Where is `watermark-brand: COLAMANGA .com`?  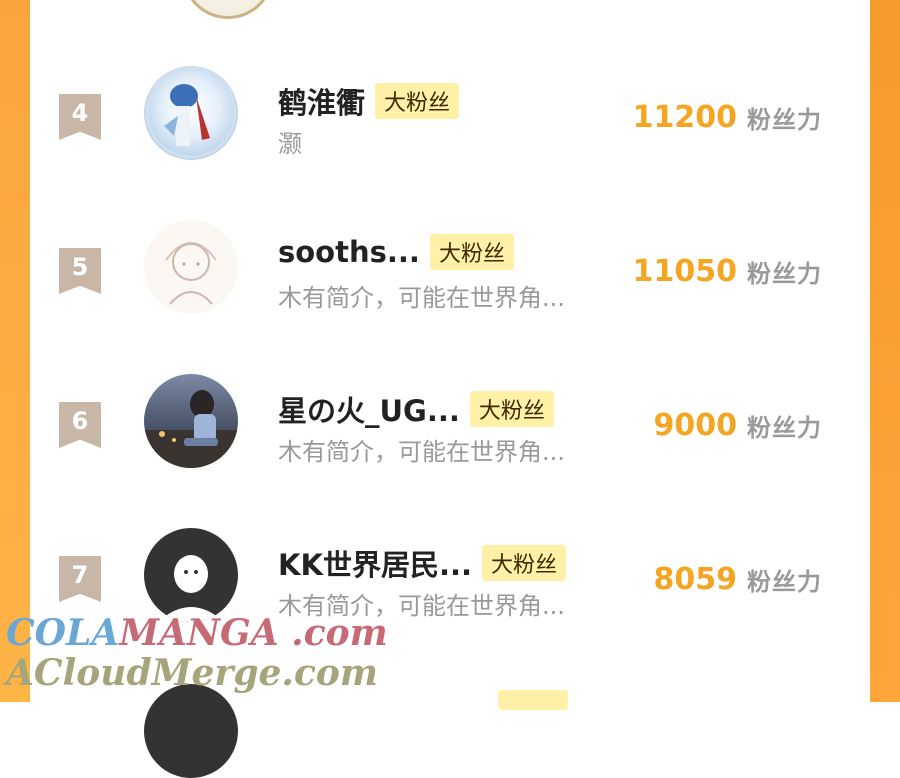
watermark-brand: COLAMANGA .com is located at coordinates (197, 633).